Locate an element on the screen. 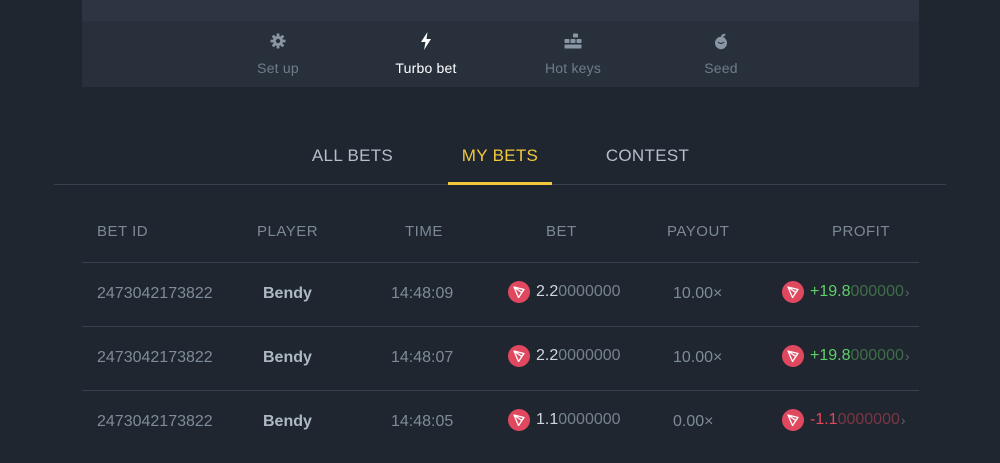 The image size is (1000, 463). tab-all-bets: ALL BETS is located at coordinates (352, 157).